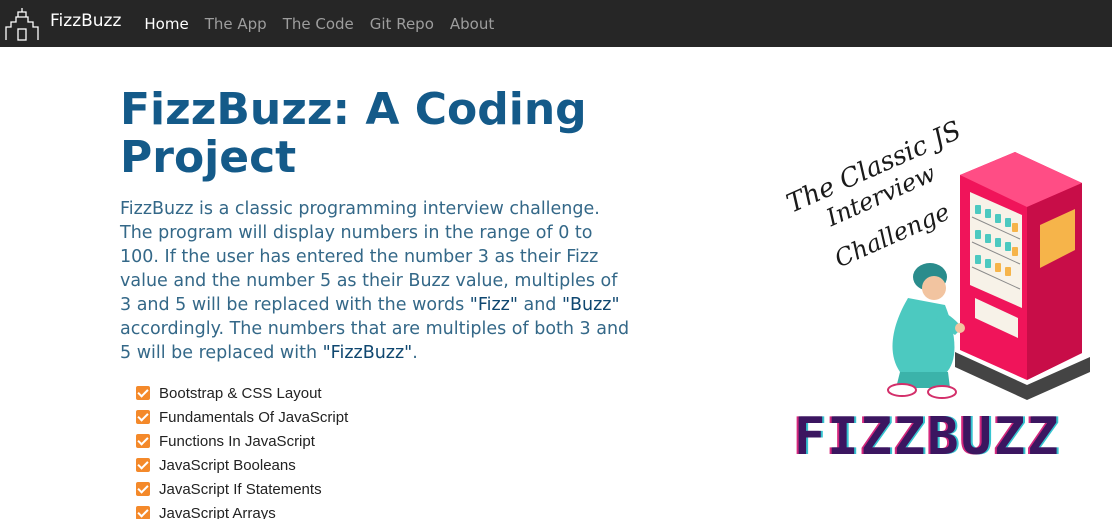 The height and width of the screenshot is (519, 1112). What do you see at coordinates (472, 24) in the screenshot?
I see `nav-link-about: About` at bounding box center [472, 24].